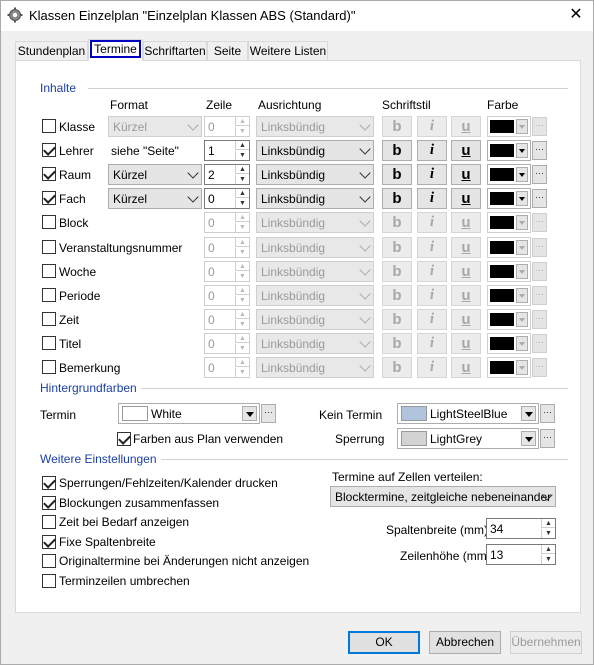  Describe the element at coordinates (432, 319) in the screenshot. I see `row-zeit-italic-button: i` at that location.